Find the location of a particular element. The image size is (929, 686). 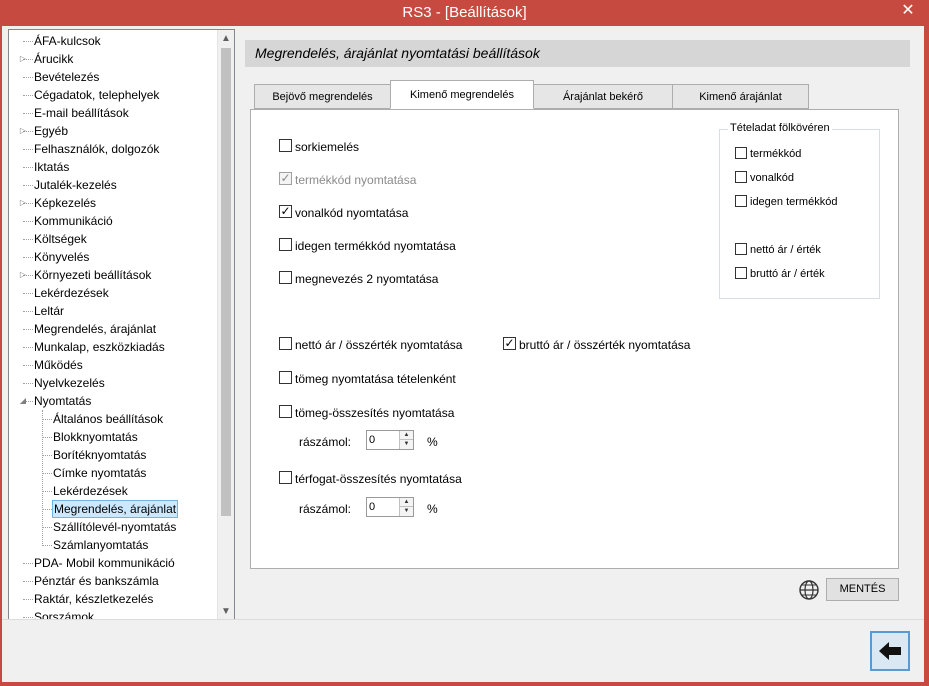

tomeg-ossz-checkbox is located at coordinates (285, 412).